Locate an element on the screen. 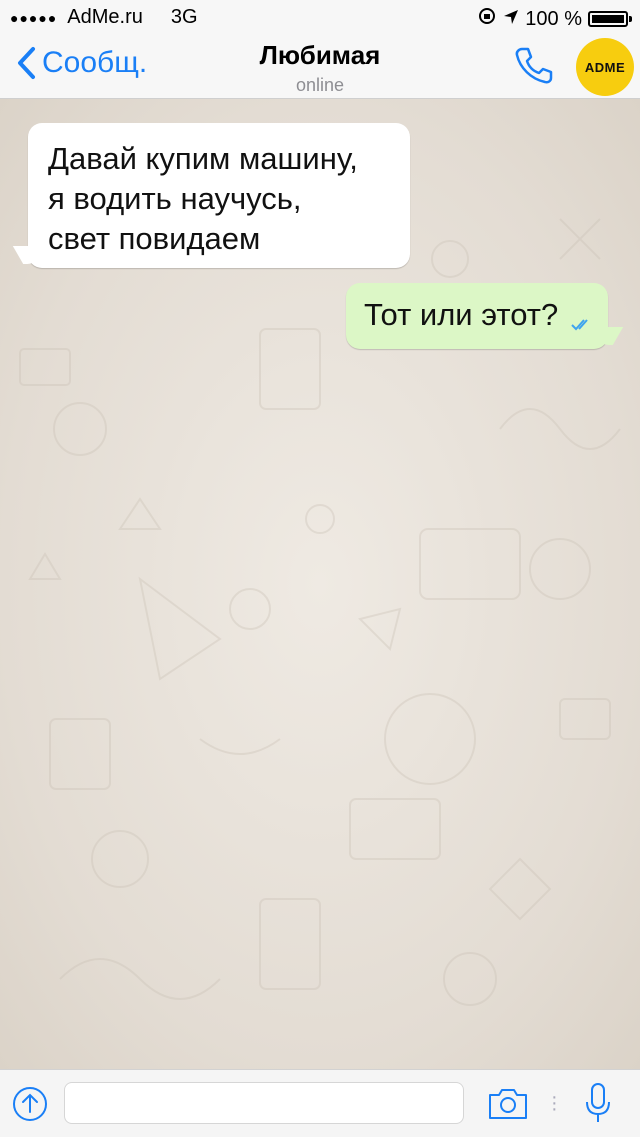 This screenshot has height=1137, width=640. nav-bar: Сообщ. Любимая online ADME is located at coordinates (320, 67).